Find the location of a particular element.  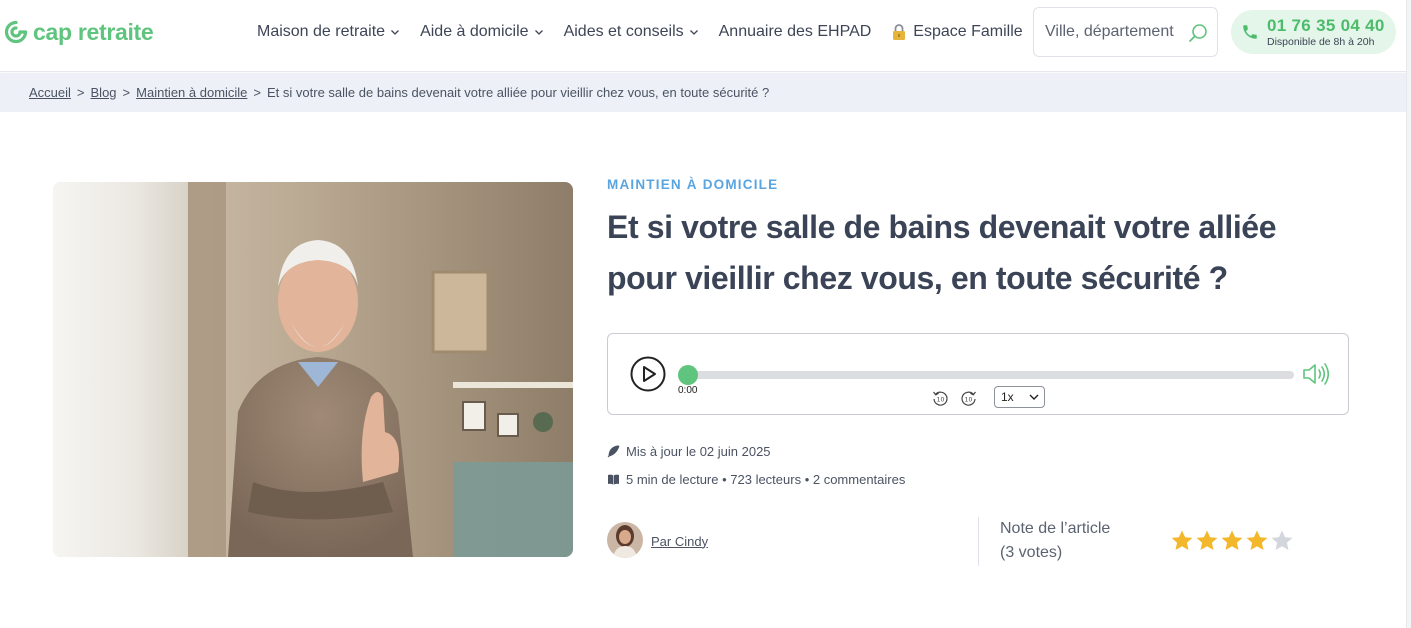

feather-icon is located at coordinates (613, 451).